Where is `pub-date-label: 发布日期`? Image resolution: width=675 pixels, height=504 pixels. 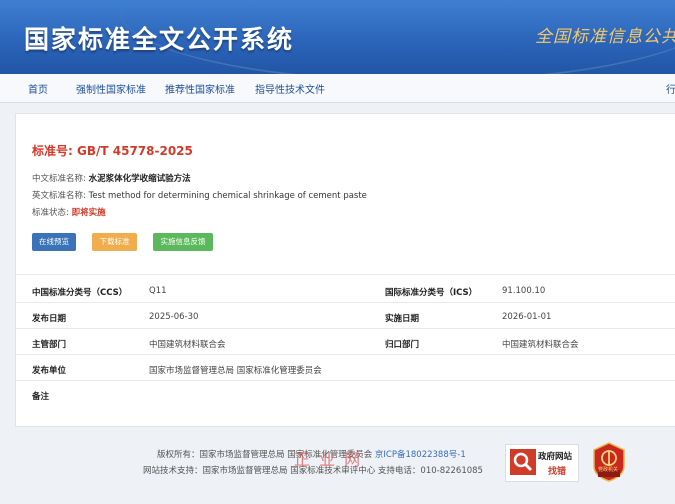 pub-date-label: 发布日期 is located at coordinates (49, 319).